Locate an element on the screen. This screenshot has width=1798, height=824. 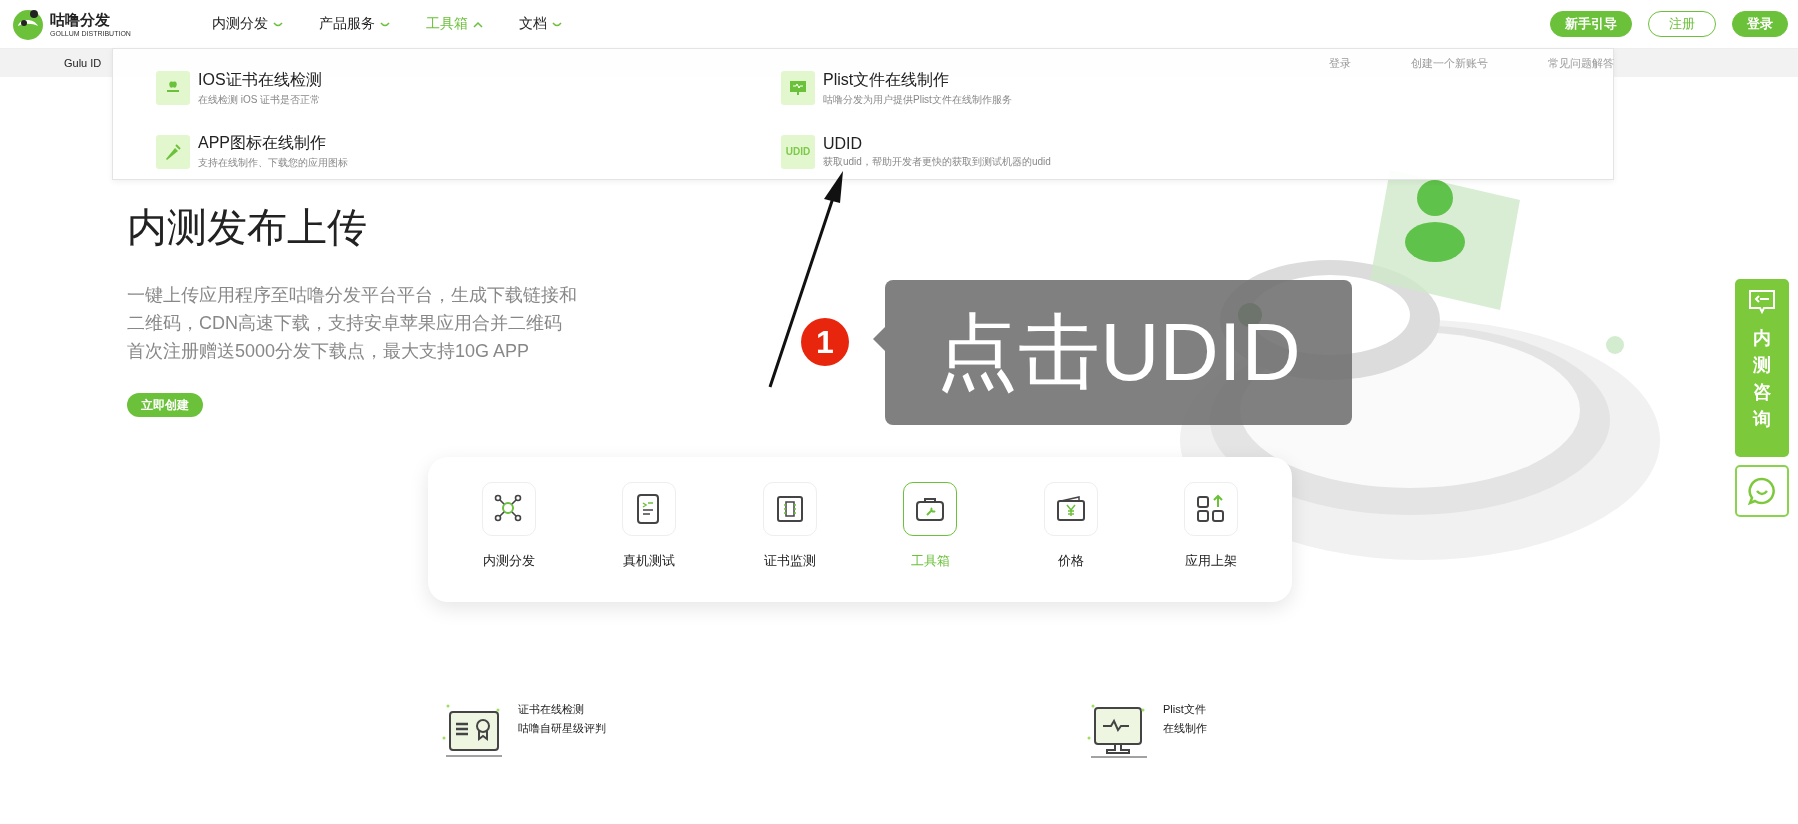
menu-item-description: 支持在线制作、下载您的应用图标 is located at coordinates (273, 163).